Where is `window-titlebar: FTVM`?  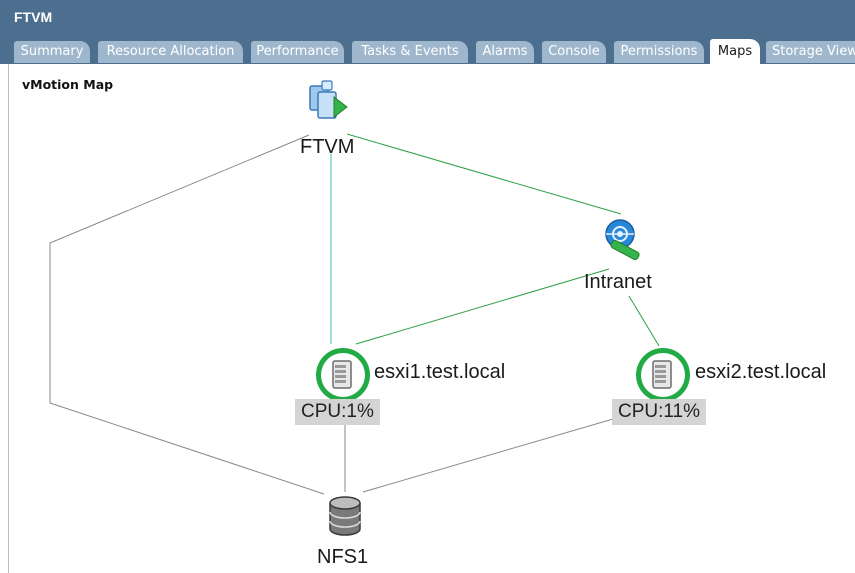 window-titlebar: FTVM is located at coordinates (427, 17).